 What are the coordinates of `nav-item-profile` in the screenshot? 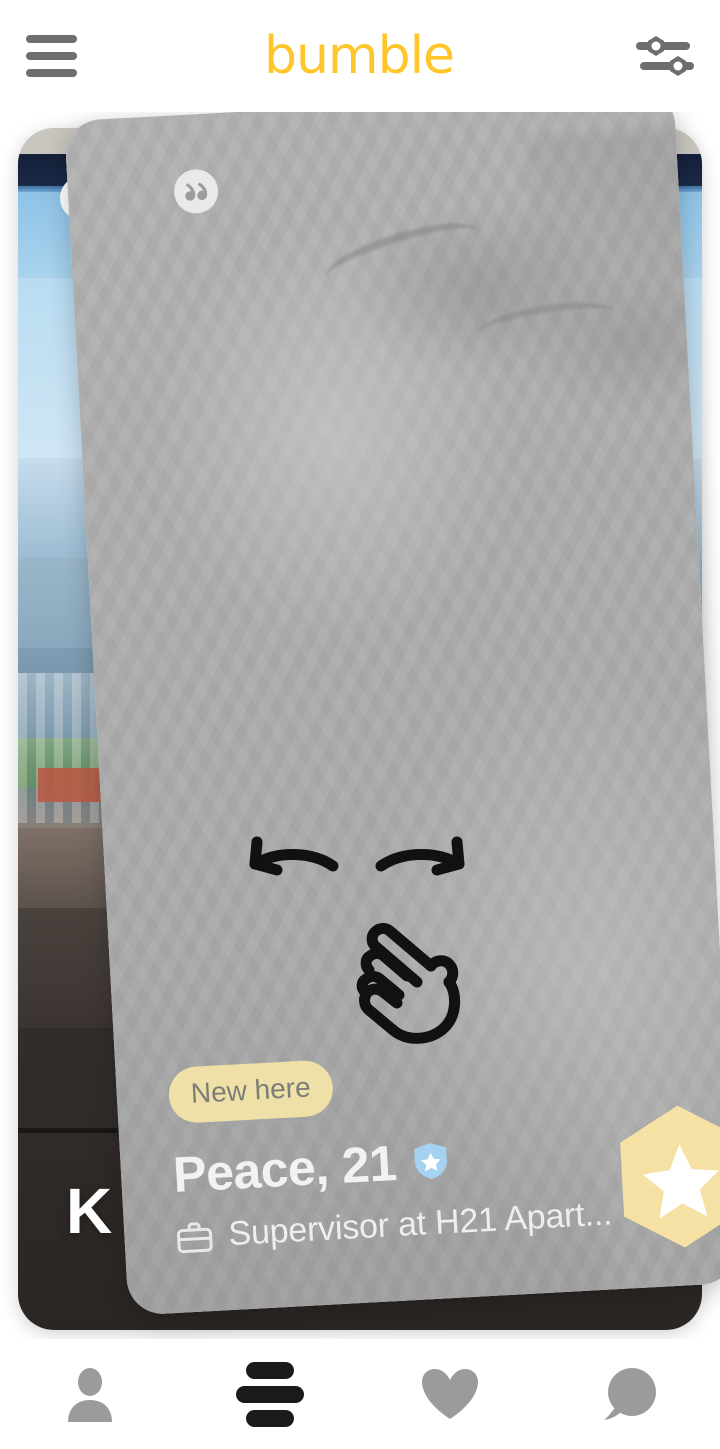 It's located at (90, 1394).